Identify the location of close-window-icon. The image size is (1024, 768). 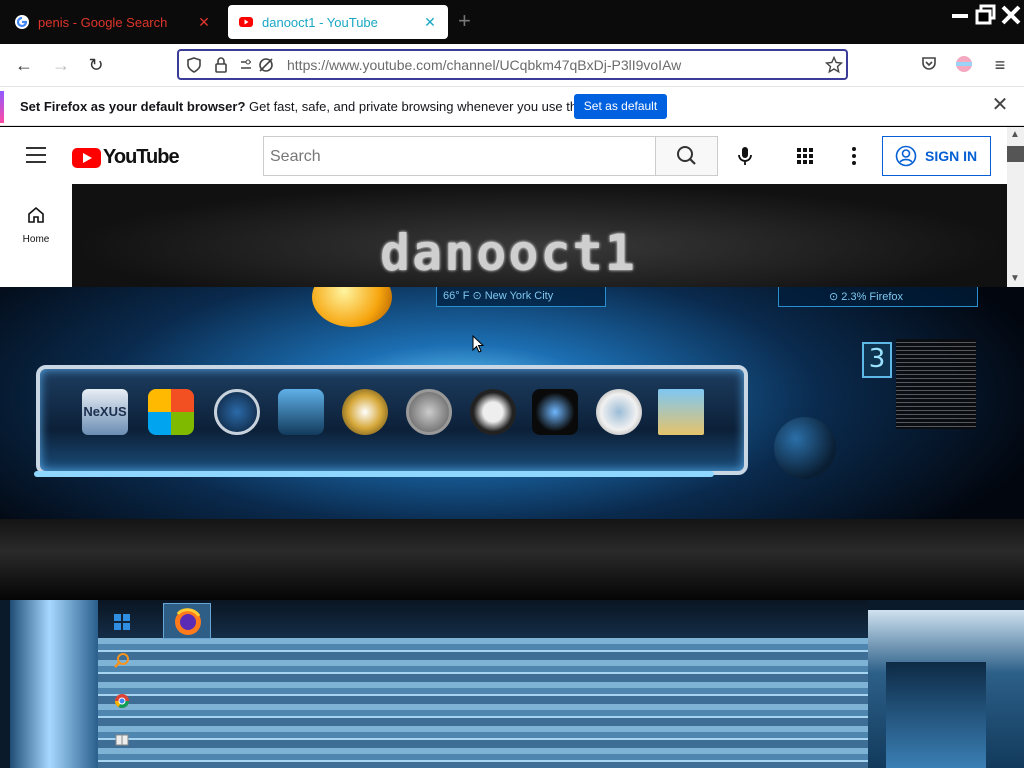
(1011, 15).